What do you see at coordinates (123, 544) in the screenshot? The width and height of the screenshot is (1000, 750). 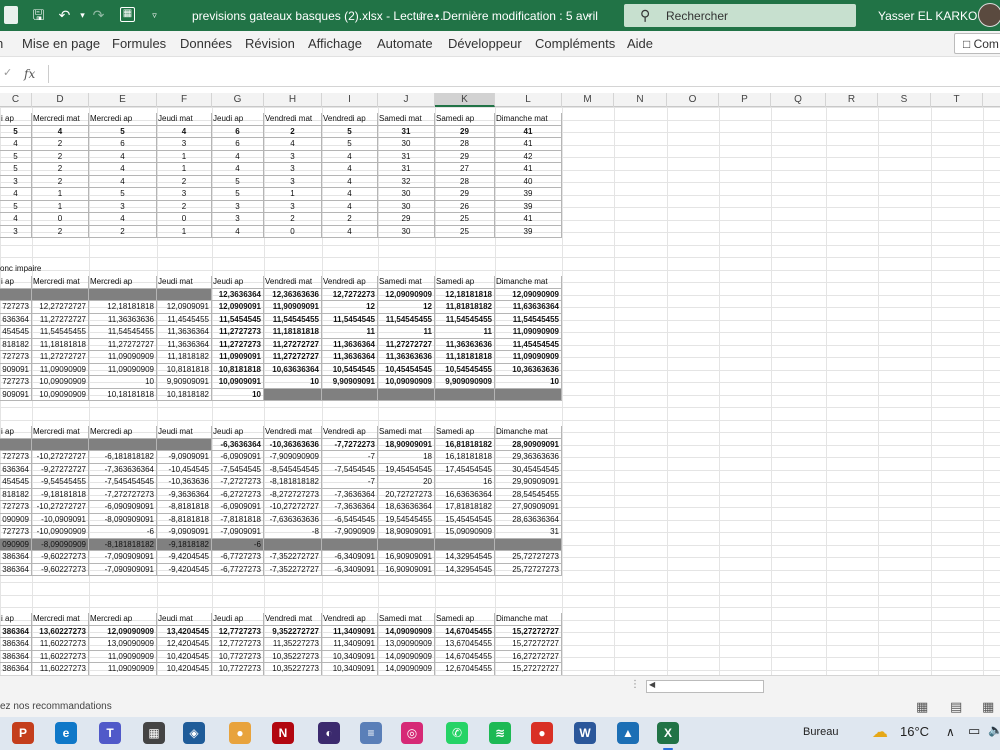 I see `cell: -8,181818182` at bounding box center [123, 544].